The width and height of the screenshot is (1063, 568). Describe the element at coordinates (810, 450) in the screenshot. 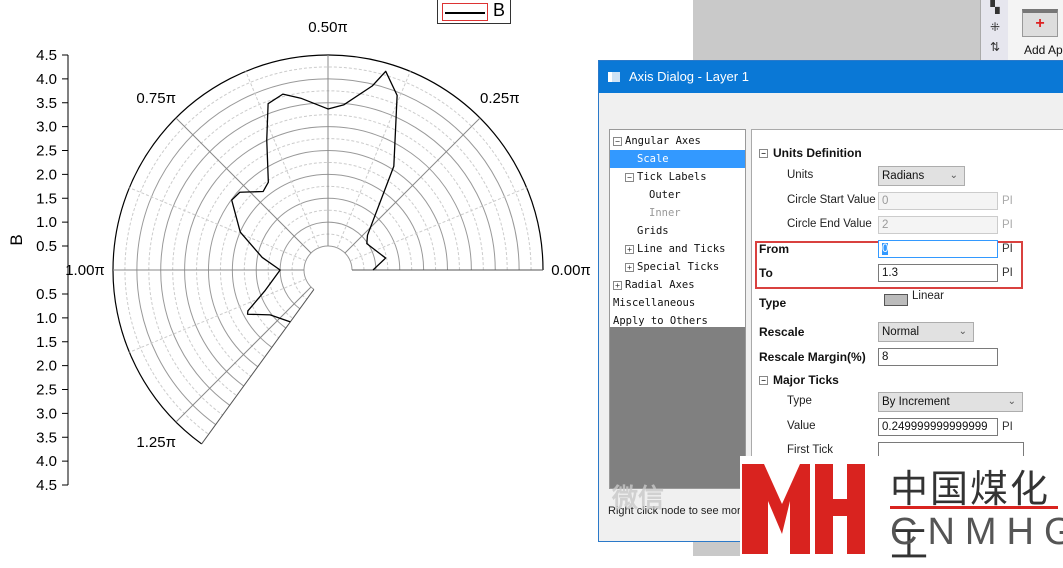

I see `first-tick-label: First Tick` at that location.